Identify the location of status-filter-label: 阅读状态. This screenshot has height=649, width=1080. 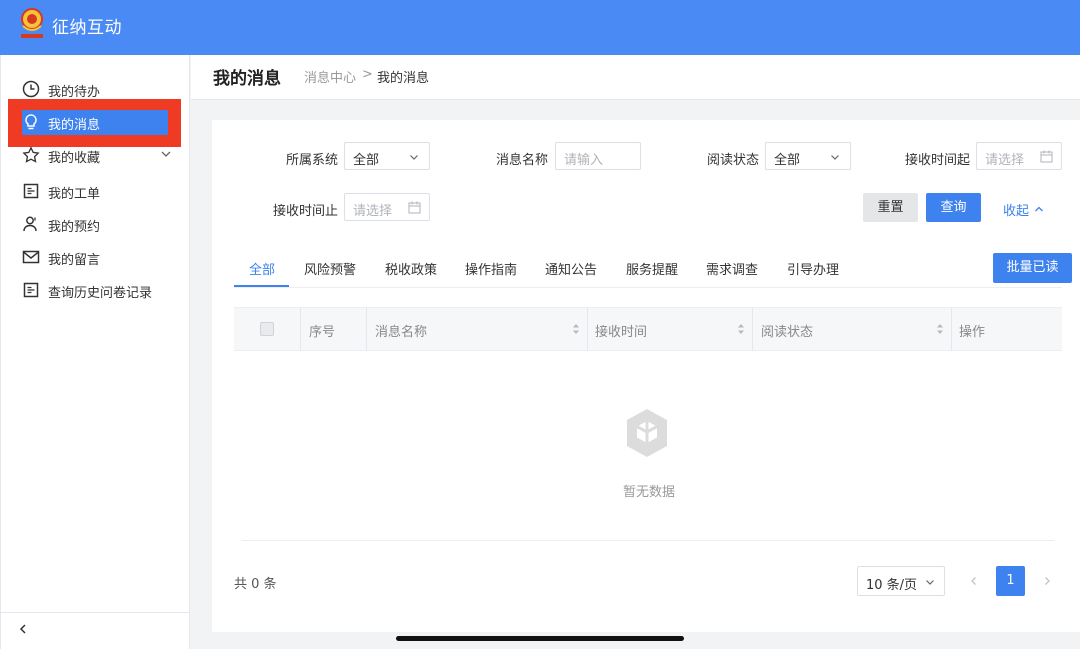
(733, 160).